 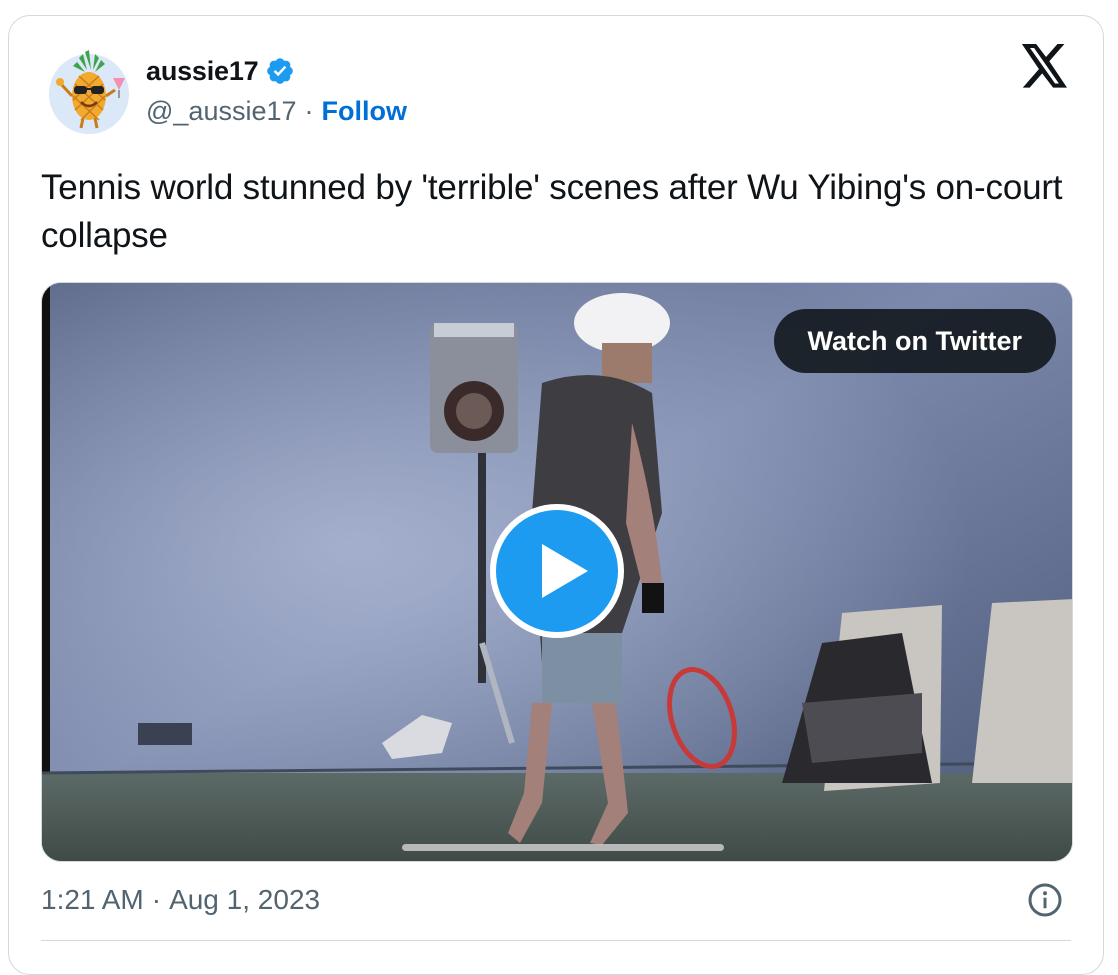 I want to click on author-handle-row: @_aussie17 · Follow, so click(x=276, y=111).